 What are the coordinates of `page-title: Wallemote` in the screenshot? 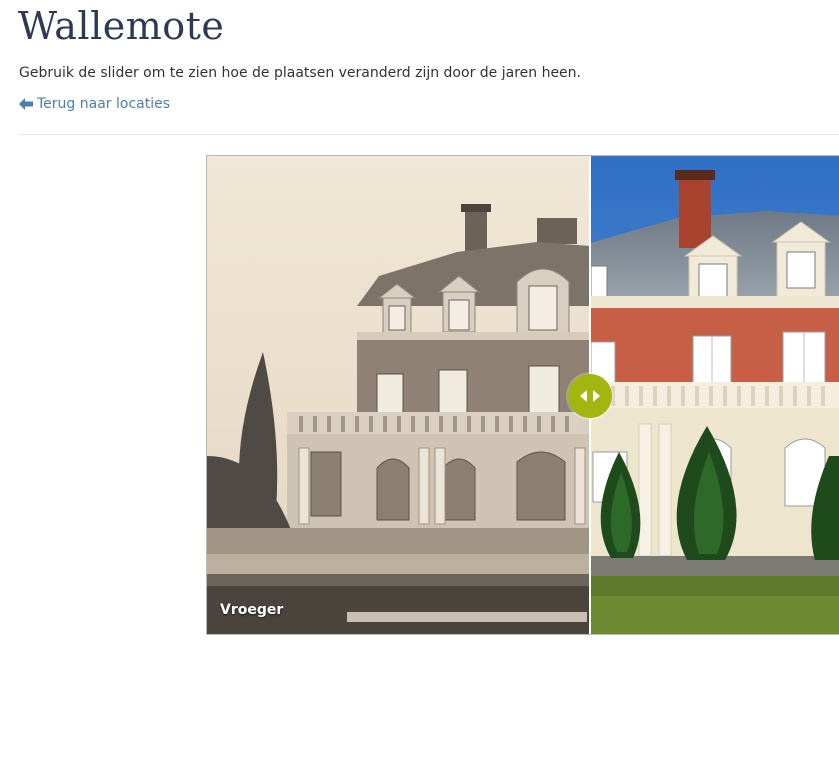 It's located at (121, 26).